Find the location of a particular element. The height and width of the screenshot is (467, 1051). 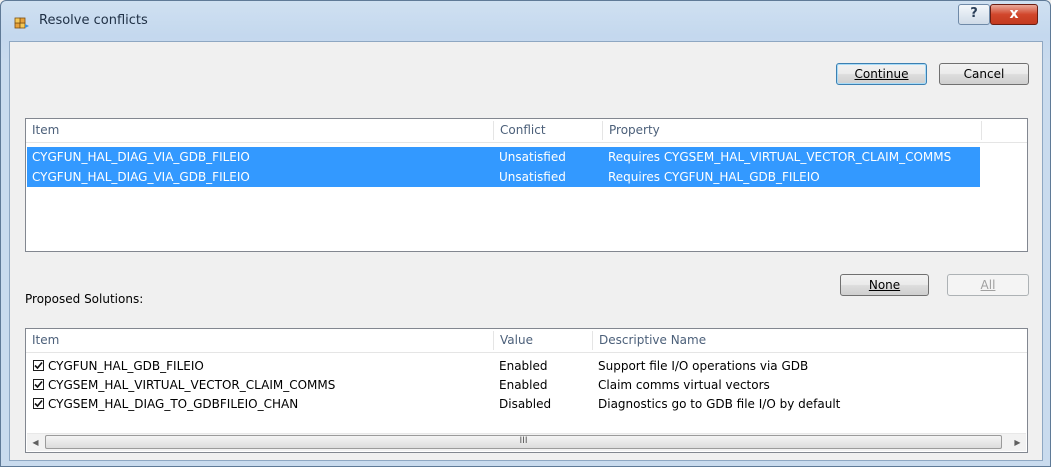

solutions-header-item: Item is located at coordinates (259, 340).